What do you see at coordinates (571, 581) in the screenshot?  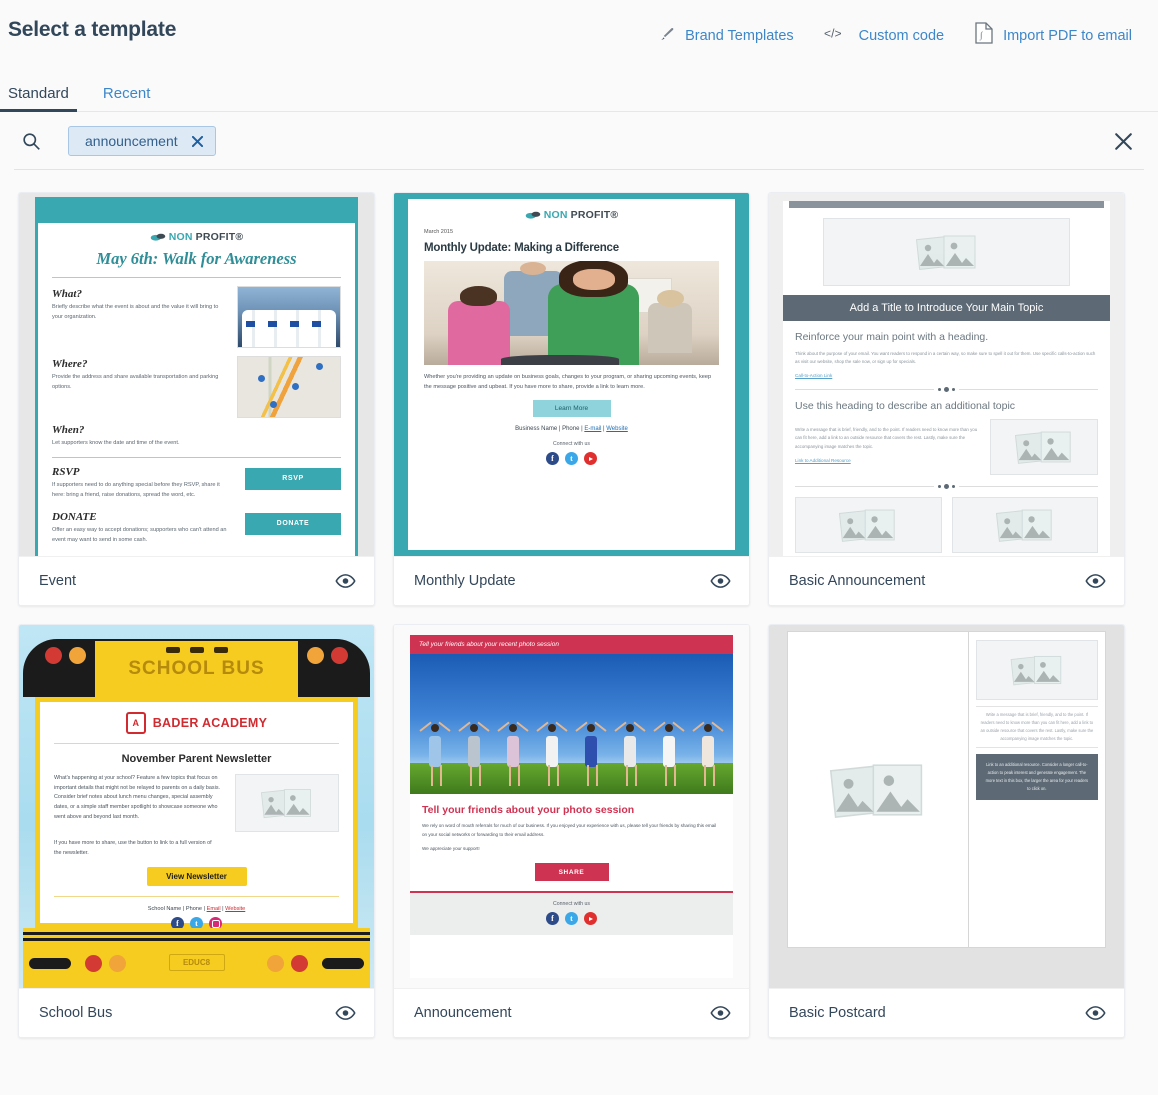 I see `template-card-footer: Monthly Update` at bounding box center [571, 581].